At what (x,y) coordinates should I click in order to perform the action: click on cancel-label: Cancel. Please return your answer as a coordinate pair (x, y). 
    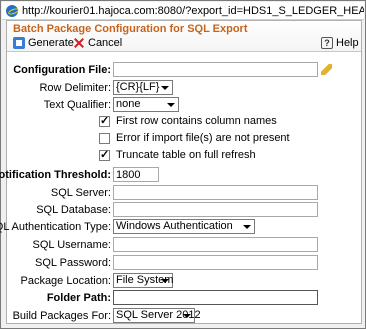
    Looking at the image, I should click on (105, 43).